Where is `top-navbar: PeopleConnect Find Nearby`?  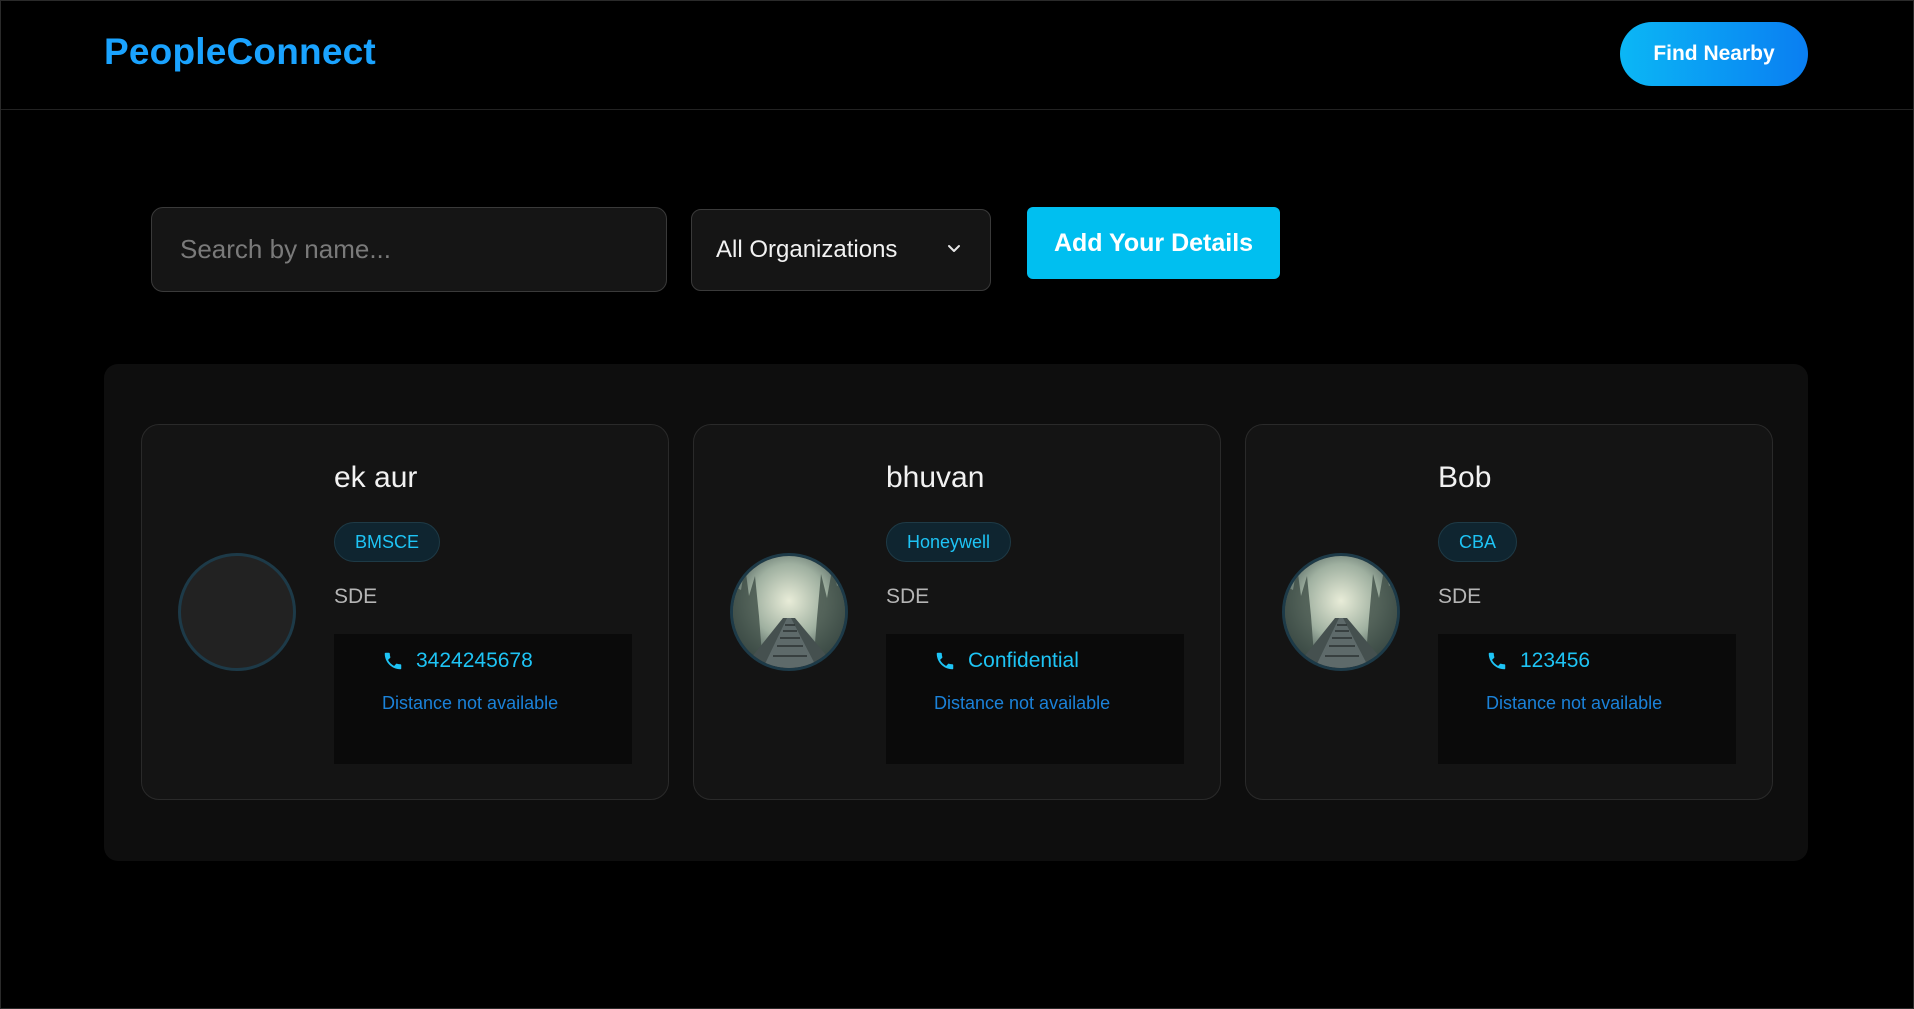
top-navbar: PeopleConnect Find Nearby is located at coordinates (957, 55).